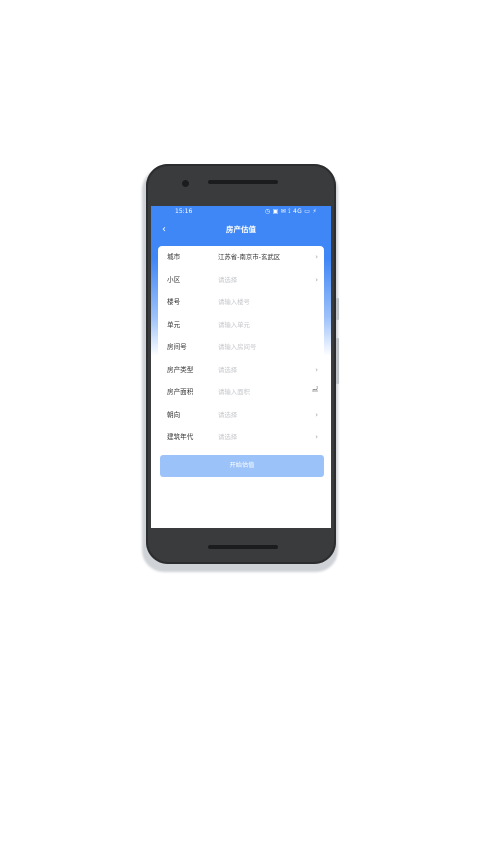 The height and width of the screenshot is (853, 480). I want to click on phone-speaker, so click(243, 182).